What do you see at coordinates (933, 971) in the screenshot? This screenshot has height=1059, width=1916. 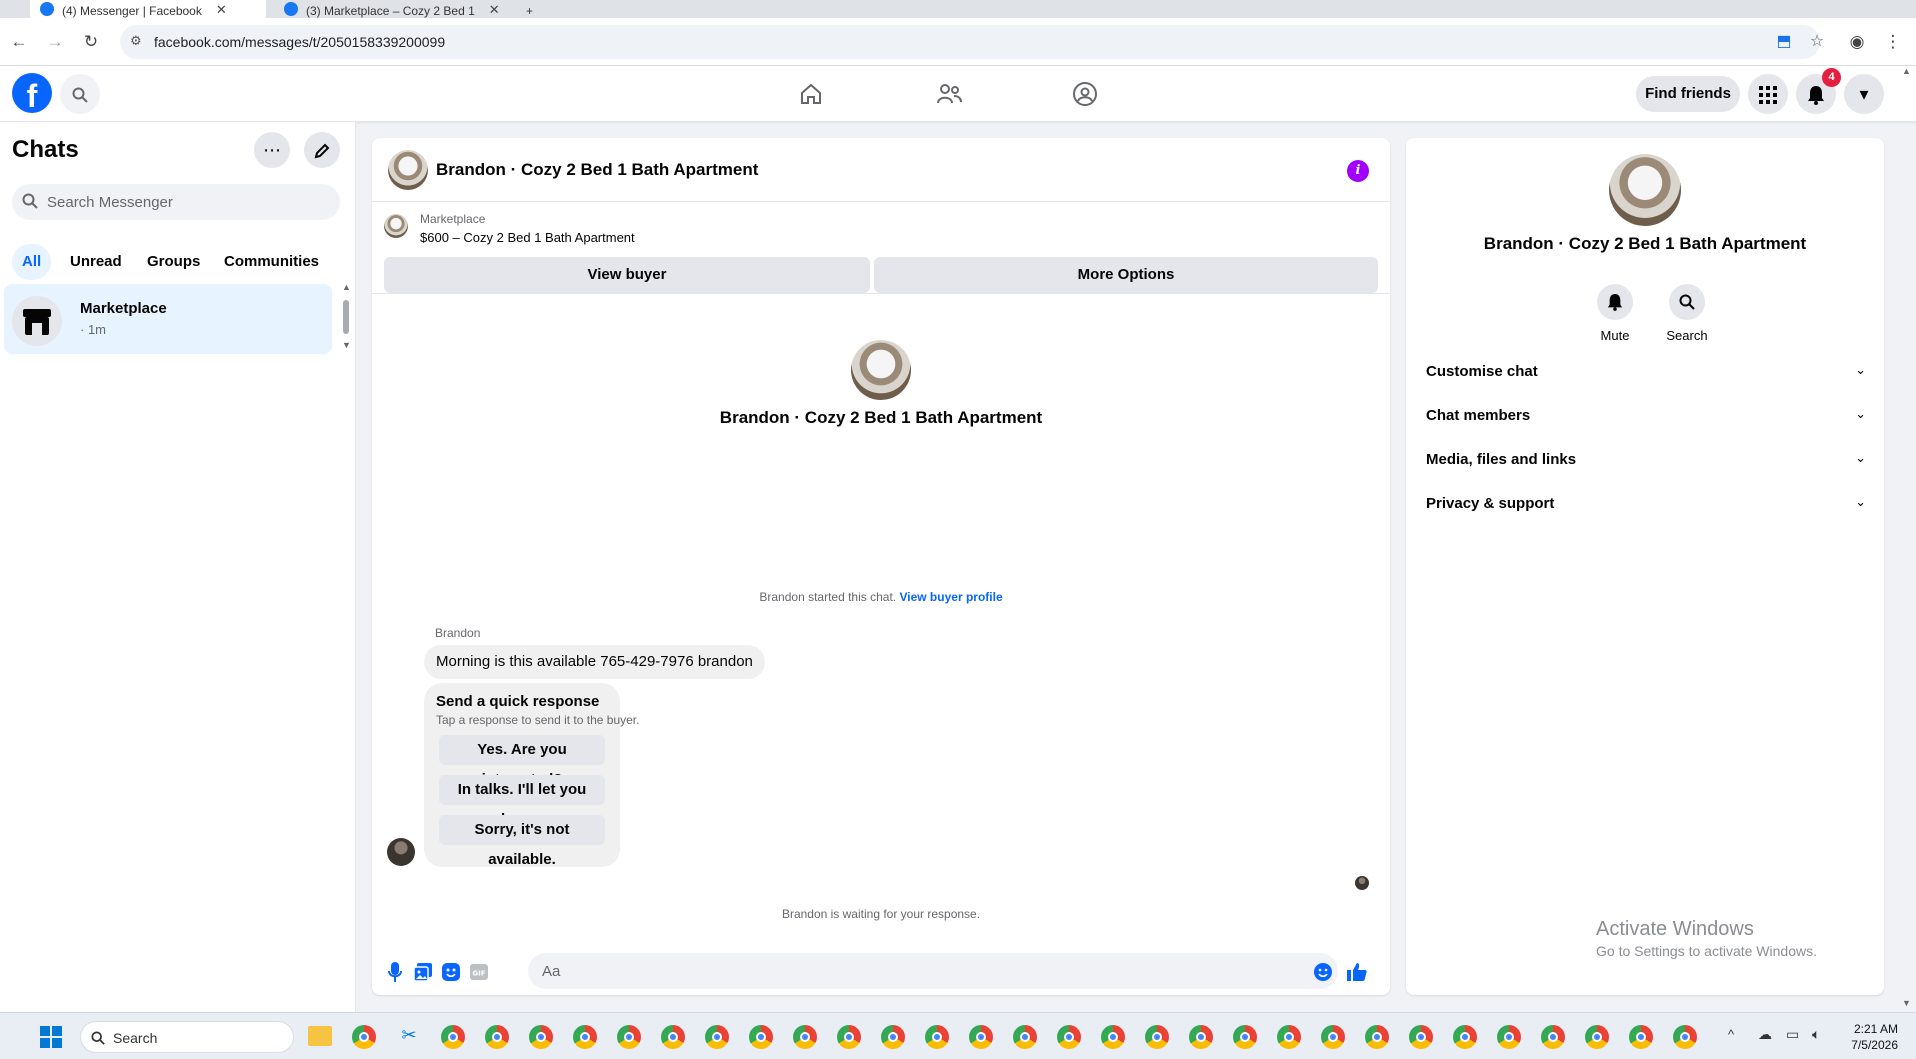 I see `message-input` at bounding box center [933, 971].